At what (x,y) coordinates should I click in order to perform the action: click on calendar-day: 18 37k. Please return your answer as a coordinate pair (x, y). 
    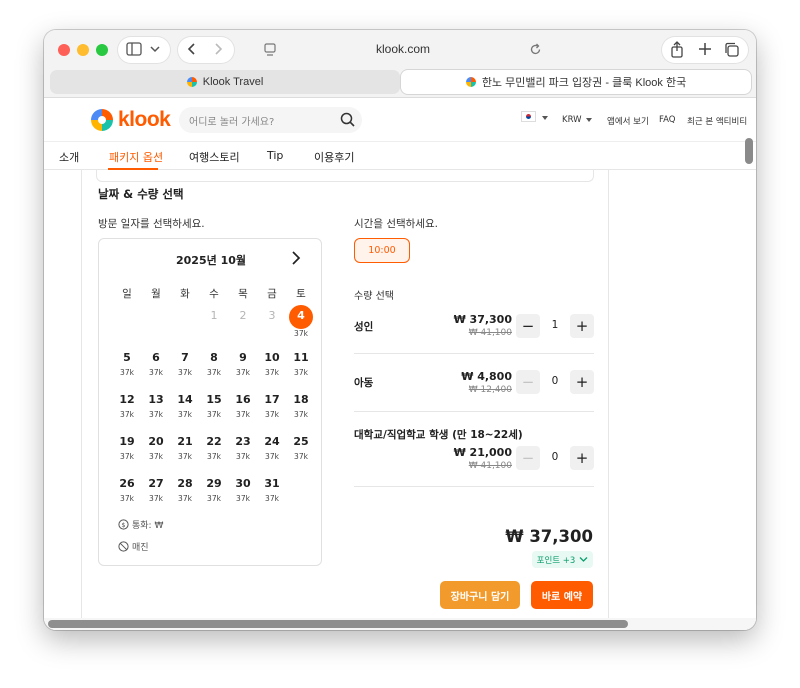
    Looking at the image, I should click on (301, 406).